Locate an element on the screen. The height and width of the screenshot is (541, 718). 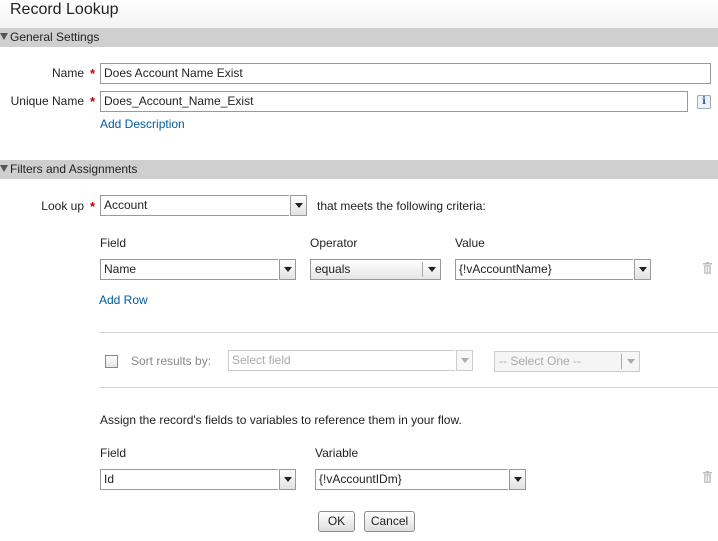
lookup-label: Look up is located at coordinates (62, 206).